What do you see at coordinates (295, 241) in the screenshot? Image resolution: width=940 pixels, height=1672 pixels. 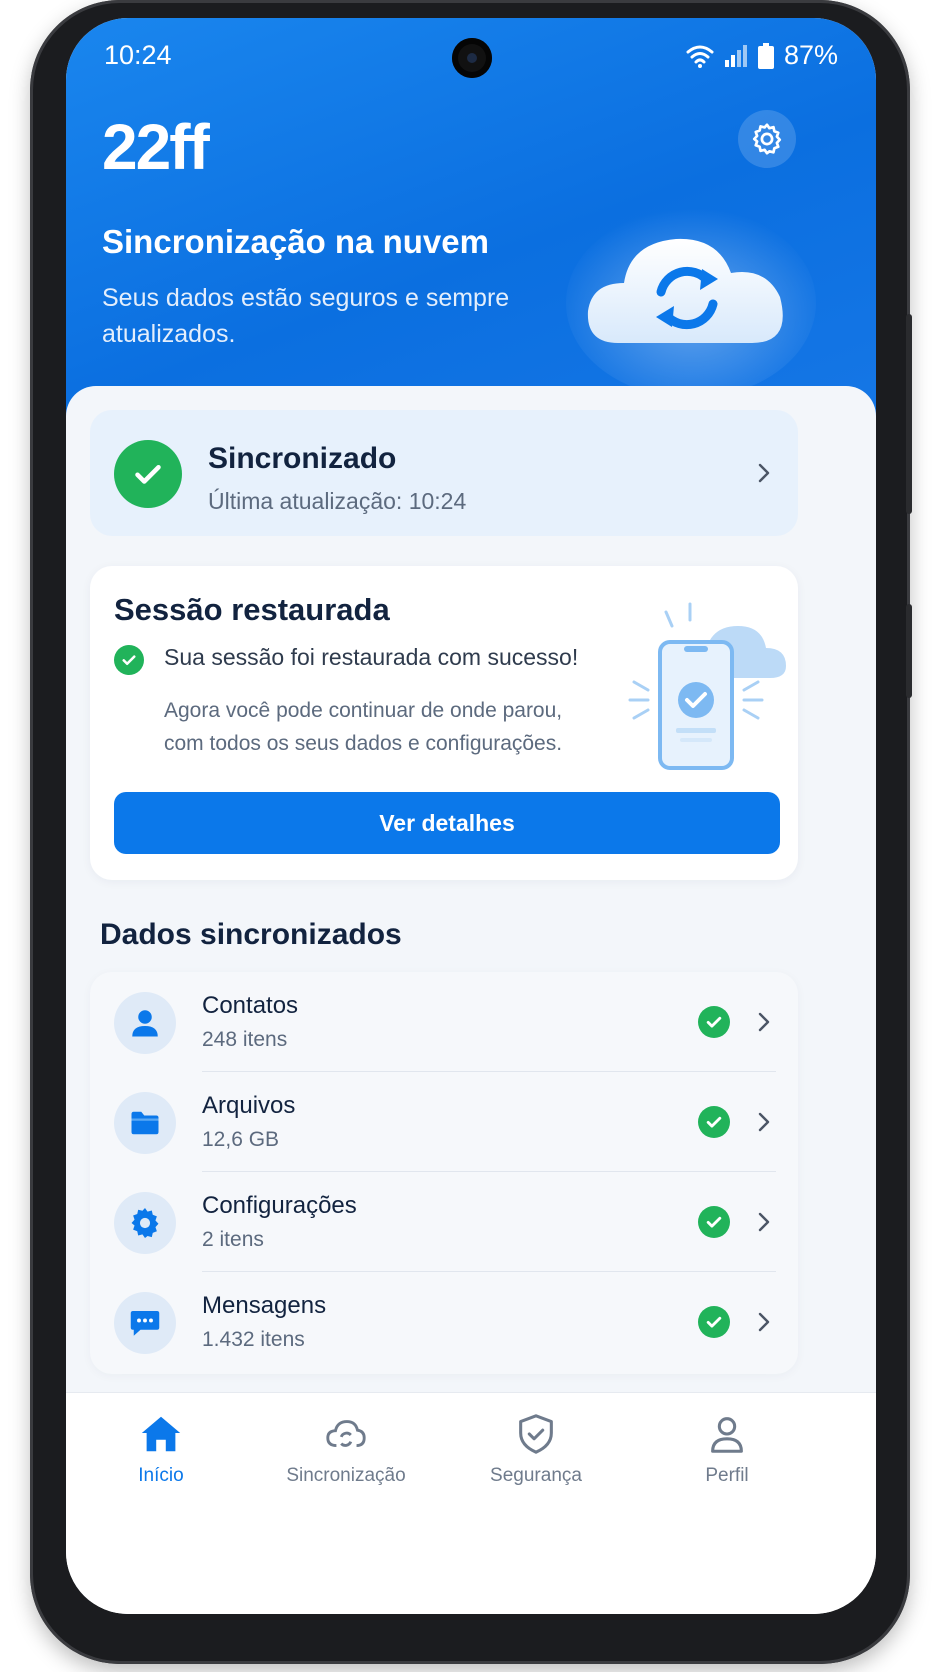 I see `hero-title: Sincronização na nuvem` at bounding box center [295, 241].